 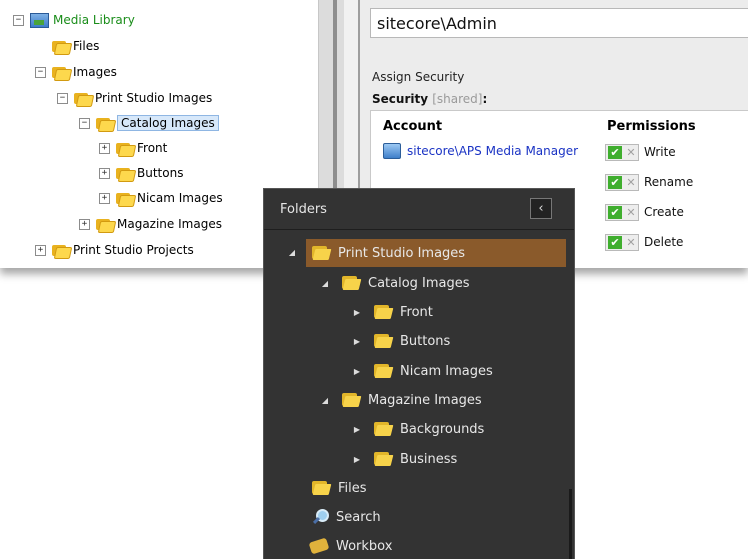 I want to click on tree-node-label: Print Studio Projects, so click(x=133, y=250).